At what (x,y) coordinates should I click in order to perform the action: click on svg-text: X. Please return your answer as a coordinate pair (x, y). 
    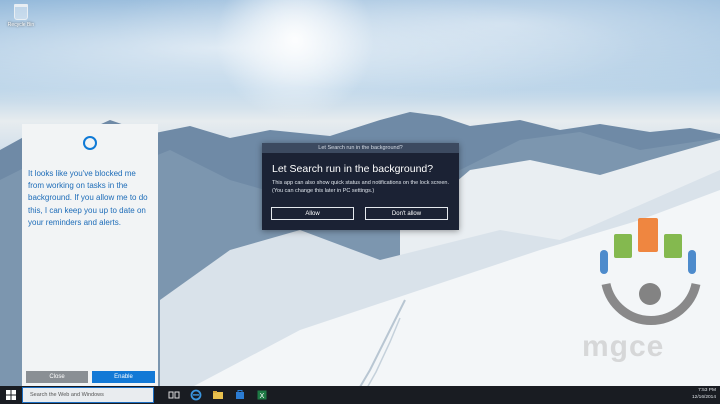
    Looking at the image, I should click on (262, 396).